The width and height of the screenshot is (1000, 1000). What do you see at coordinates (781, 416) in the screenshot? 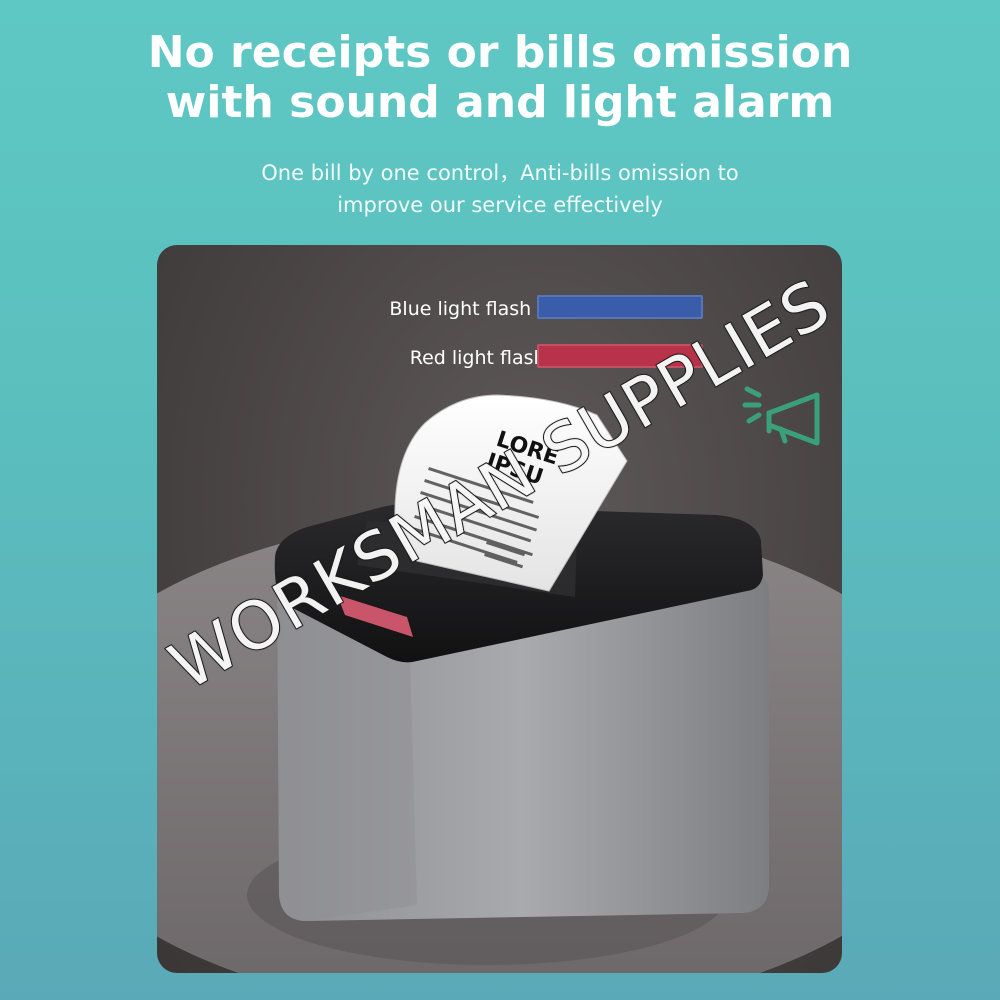
I see `loudspeaker-icon` at bounding box center [781, 416].